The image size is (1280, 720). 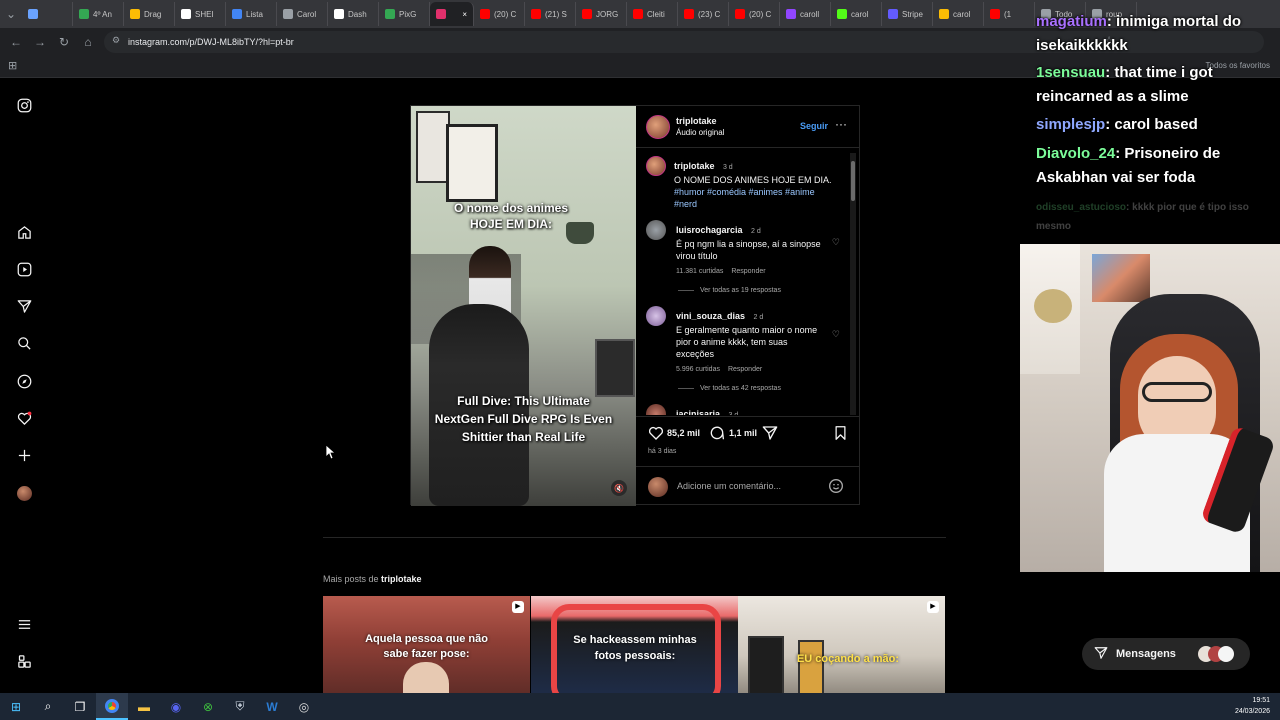 I want to click on menu-hamburger-icon, so click(x=24, y=624).